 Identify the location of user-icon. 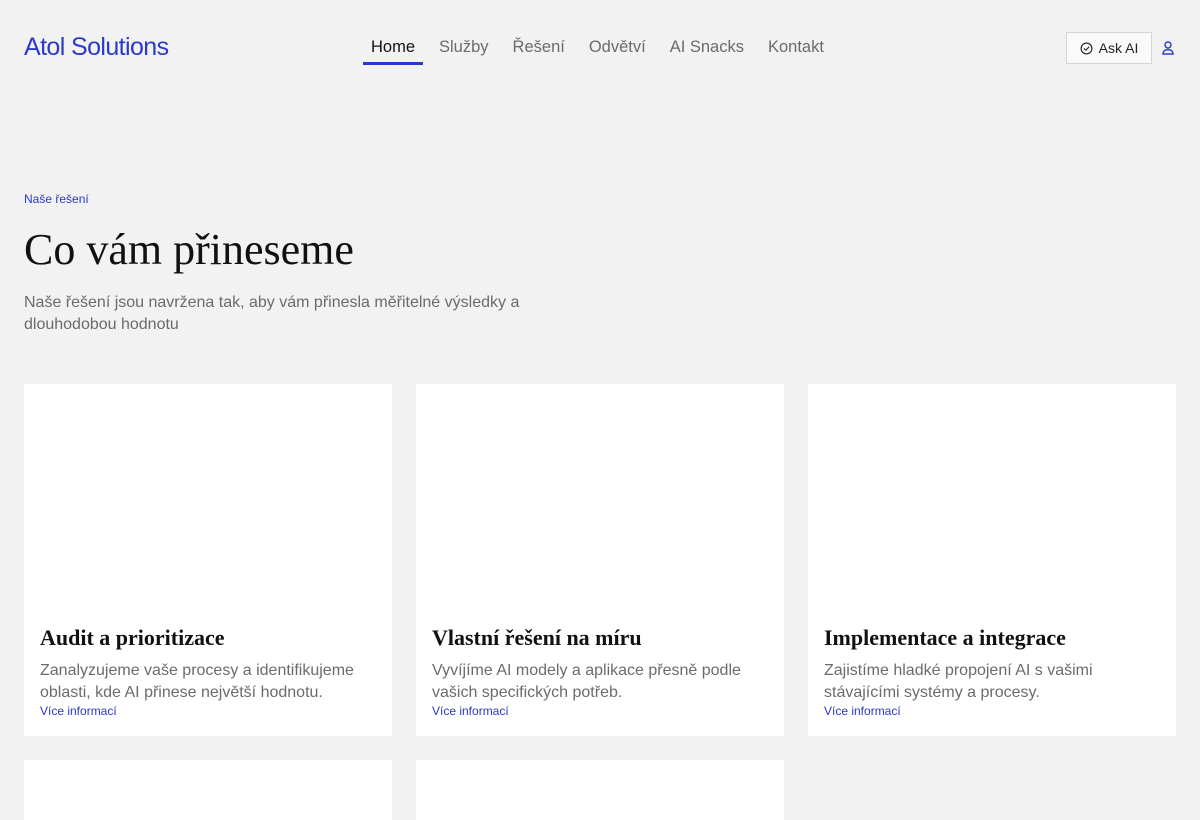
(1168, 48).